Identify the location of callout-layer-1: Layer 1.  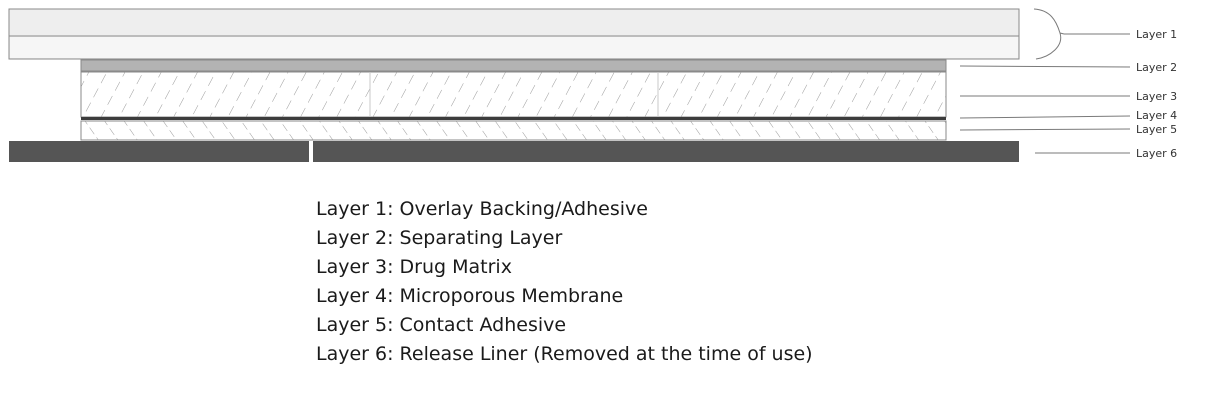
(1156, 34).